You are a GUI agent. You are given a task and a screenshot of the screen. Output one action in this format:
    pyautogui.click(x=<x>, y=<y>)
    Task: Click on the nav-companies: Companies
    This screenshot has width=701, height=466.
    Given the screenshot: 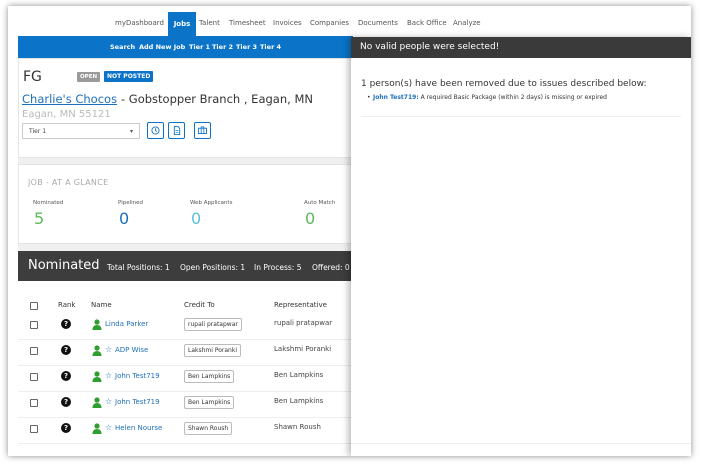 What is the action you would take?
    pyautogui.click(x=329, y=23)
    